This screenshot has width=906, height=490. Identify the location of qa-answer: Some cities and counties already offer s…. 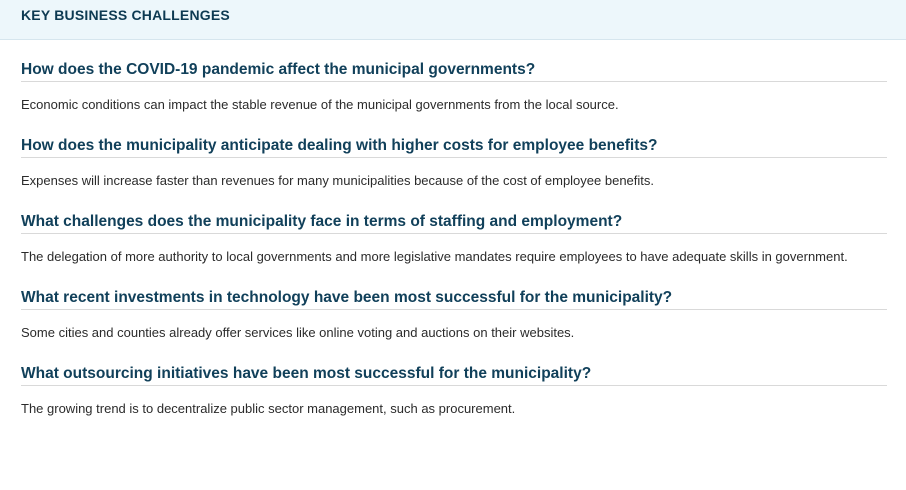
(298, 332).